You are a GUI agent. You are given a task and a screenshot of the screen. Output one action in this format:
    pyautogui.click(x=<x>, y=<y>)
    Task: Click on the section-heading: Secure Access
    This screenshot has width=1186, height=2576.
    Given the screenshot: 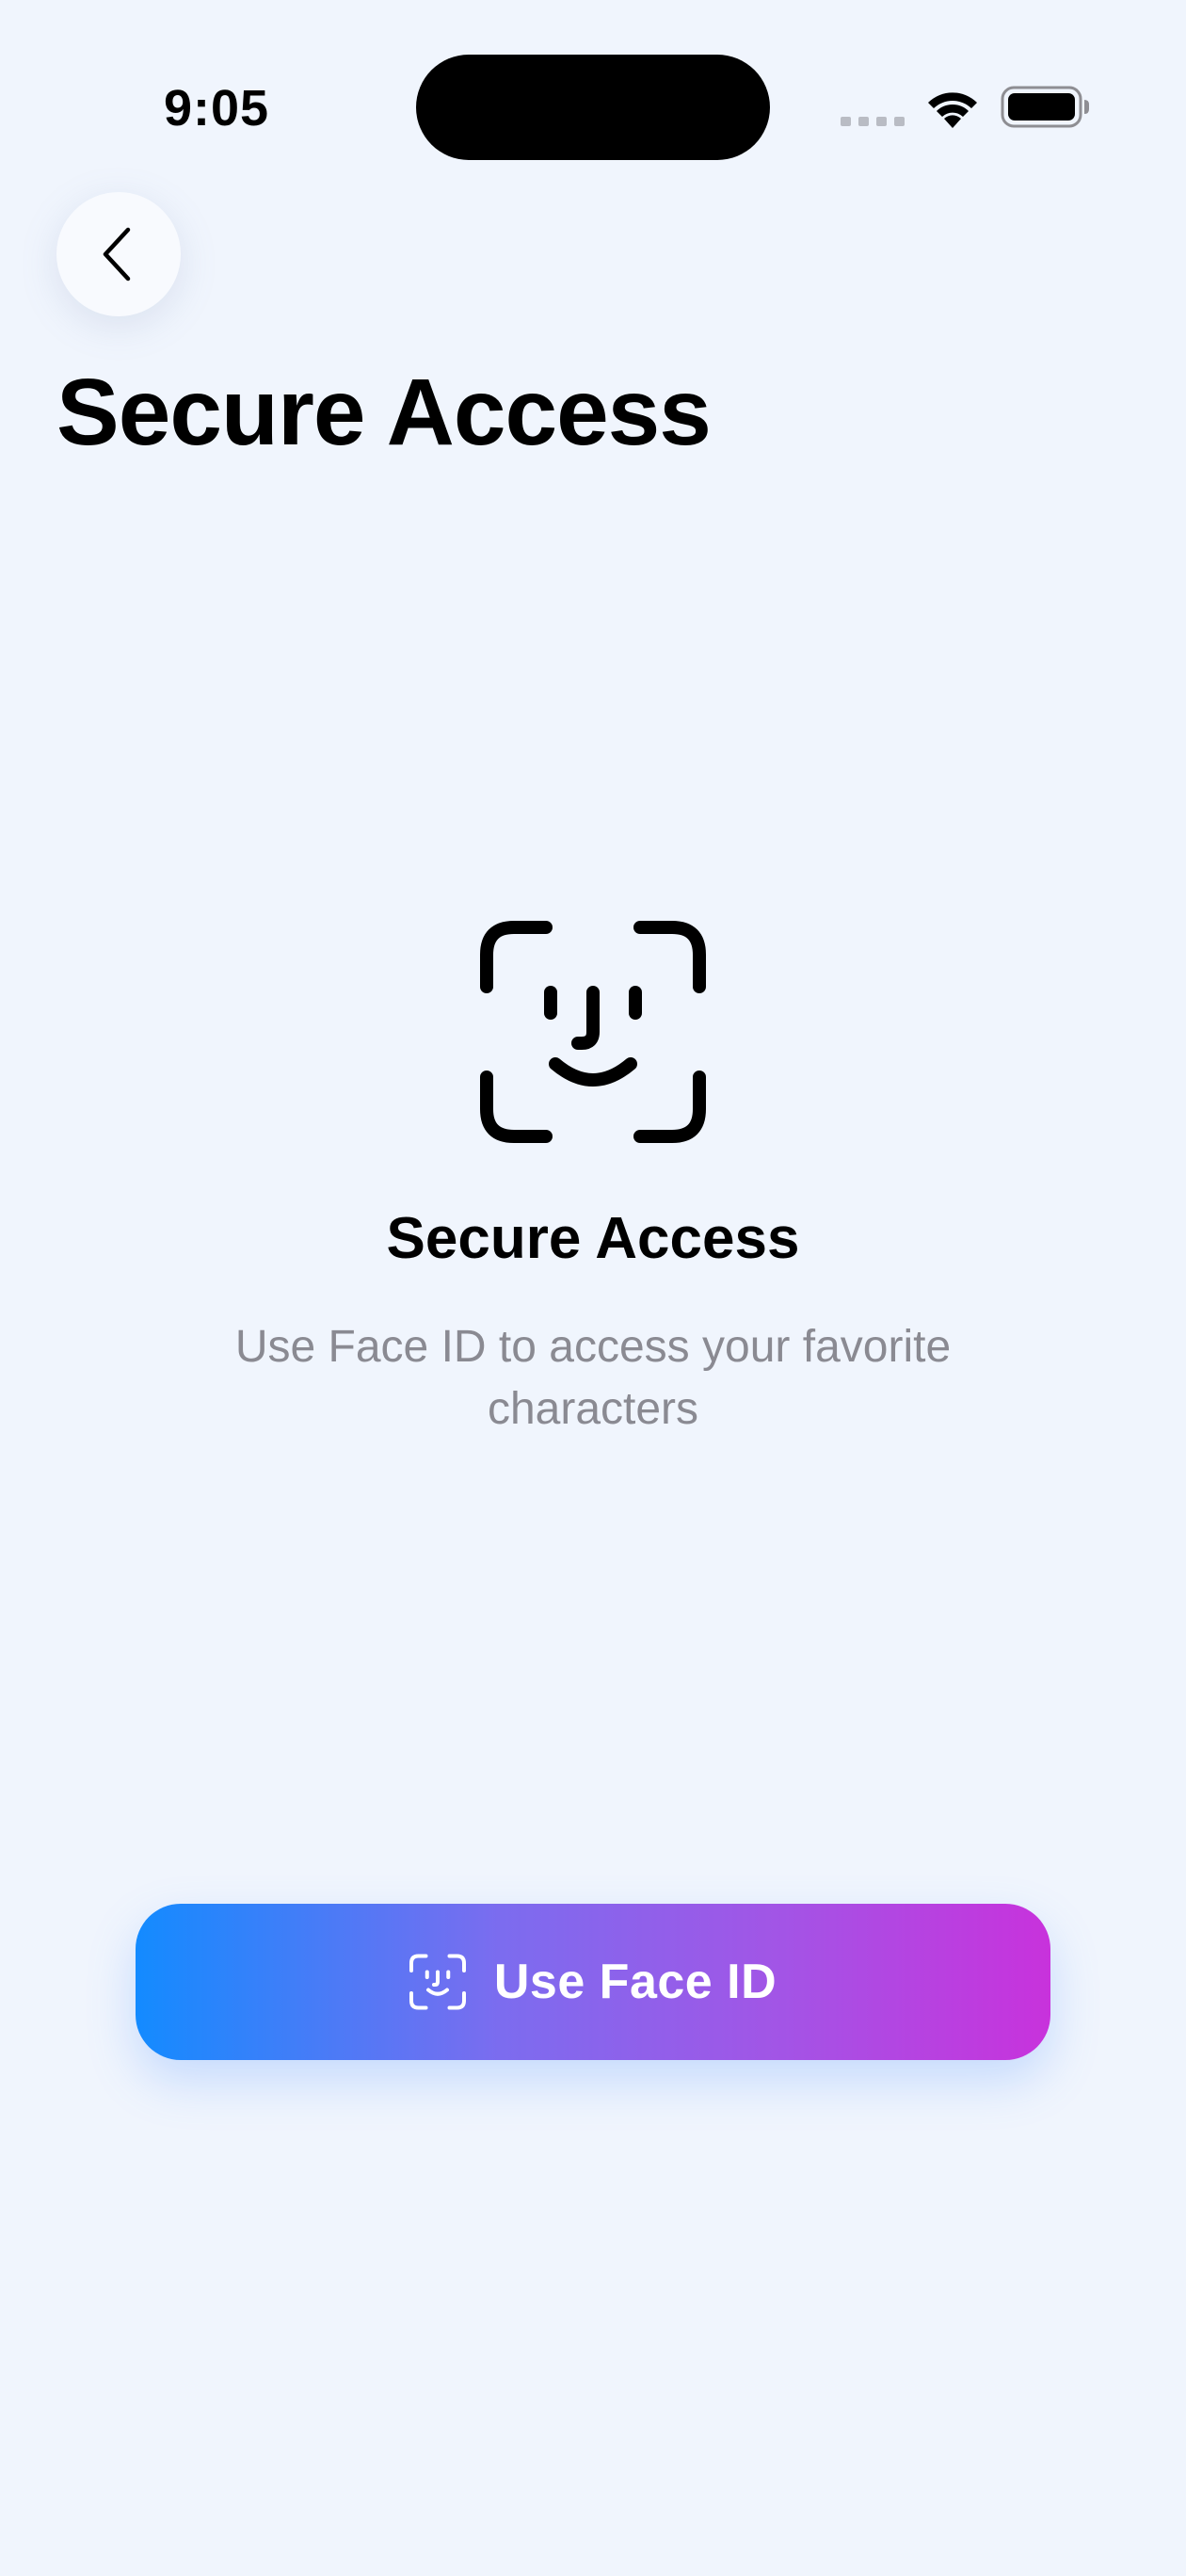 What is the action you would take?
    pyautogui.click(x=593, y=1238)
    